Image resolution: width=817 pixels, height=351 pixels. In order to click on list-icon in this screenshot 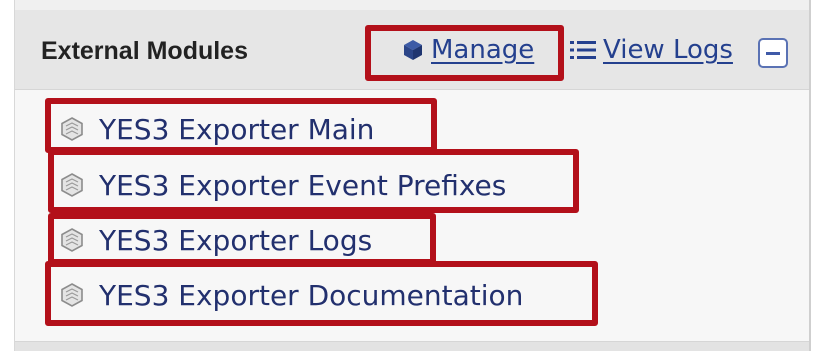, I will do `click(583, 50)`.